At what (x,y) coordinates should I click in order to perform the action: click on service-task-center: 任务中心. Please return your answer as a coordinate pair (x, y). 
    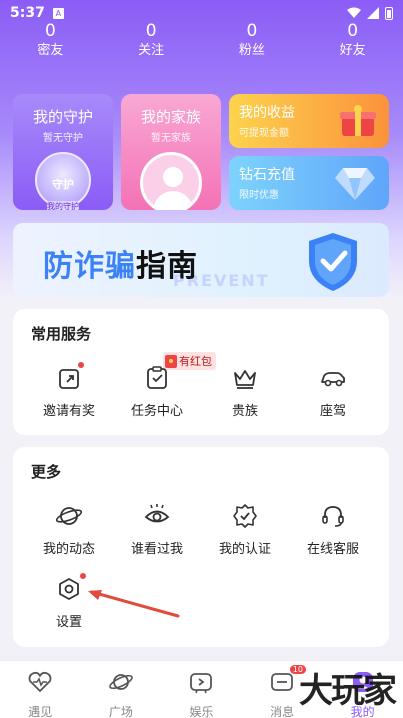
    Looking at the image, I should click on (157, 391).